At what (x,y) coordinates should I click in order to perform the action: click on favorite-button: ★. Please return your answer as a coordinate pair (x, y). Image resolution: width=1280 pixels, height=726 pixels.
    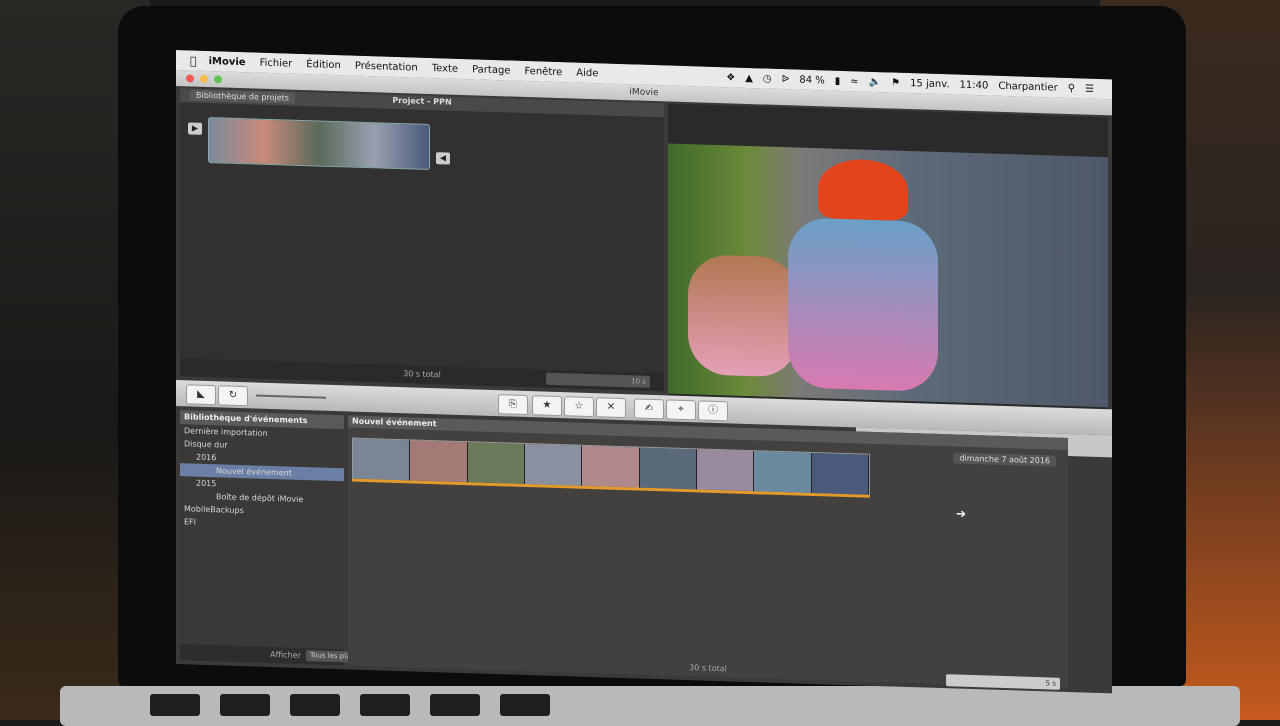
    Looking at the image, I should click on (547, 406).